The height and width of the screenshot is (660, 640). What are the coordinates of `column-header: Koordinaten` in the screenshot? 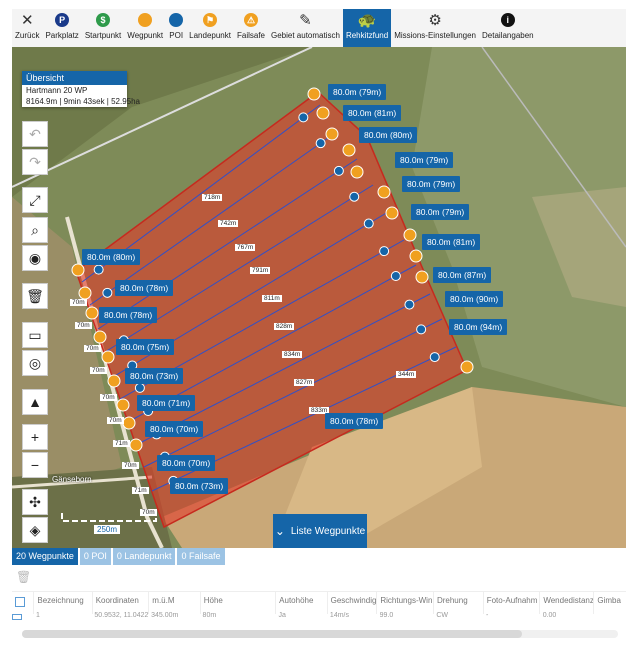 It's located at (120, 603).